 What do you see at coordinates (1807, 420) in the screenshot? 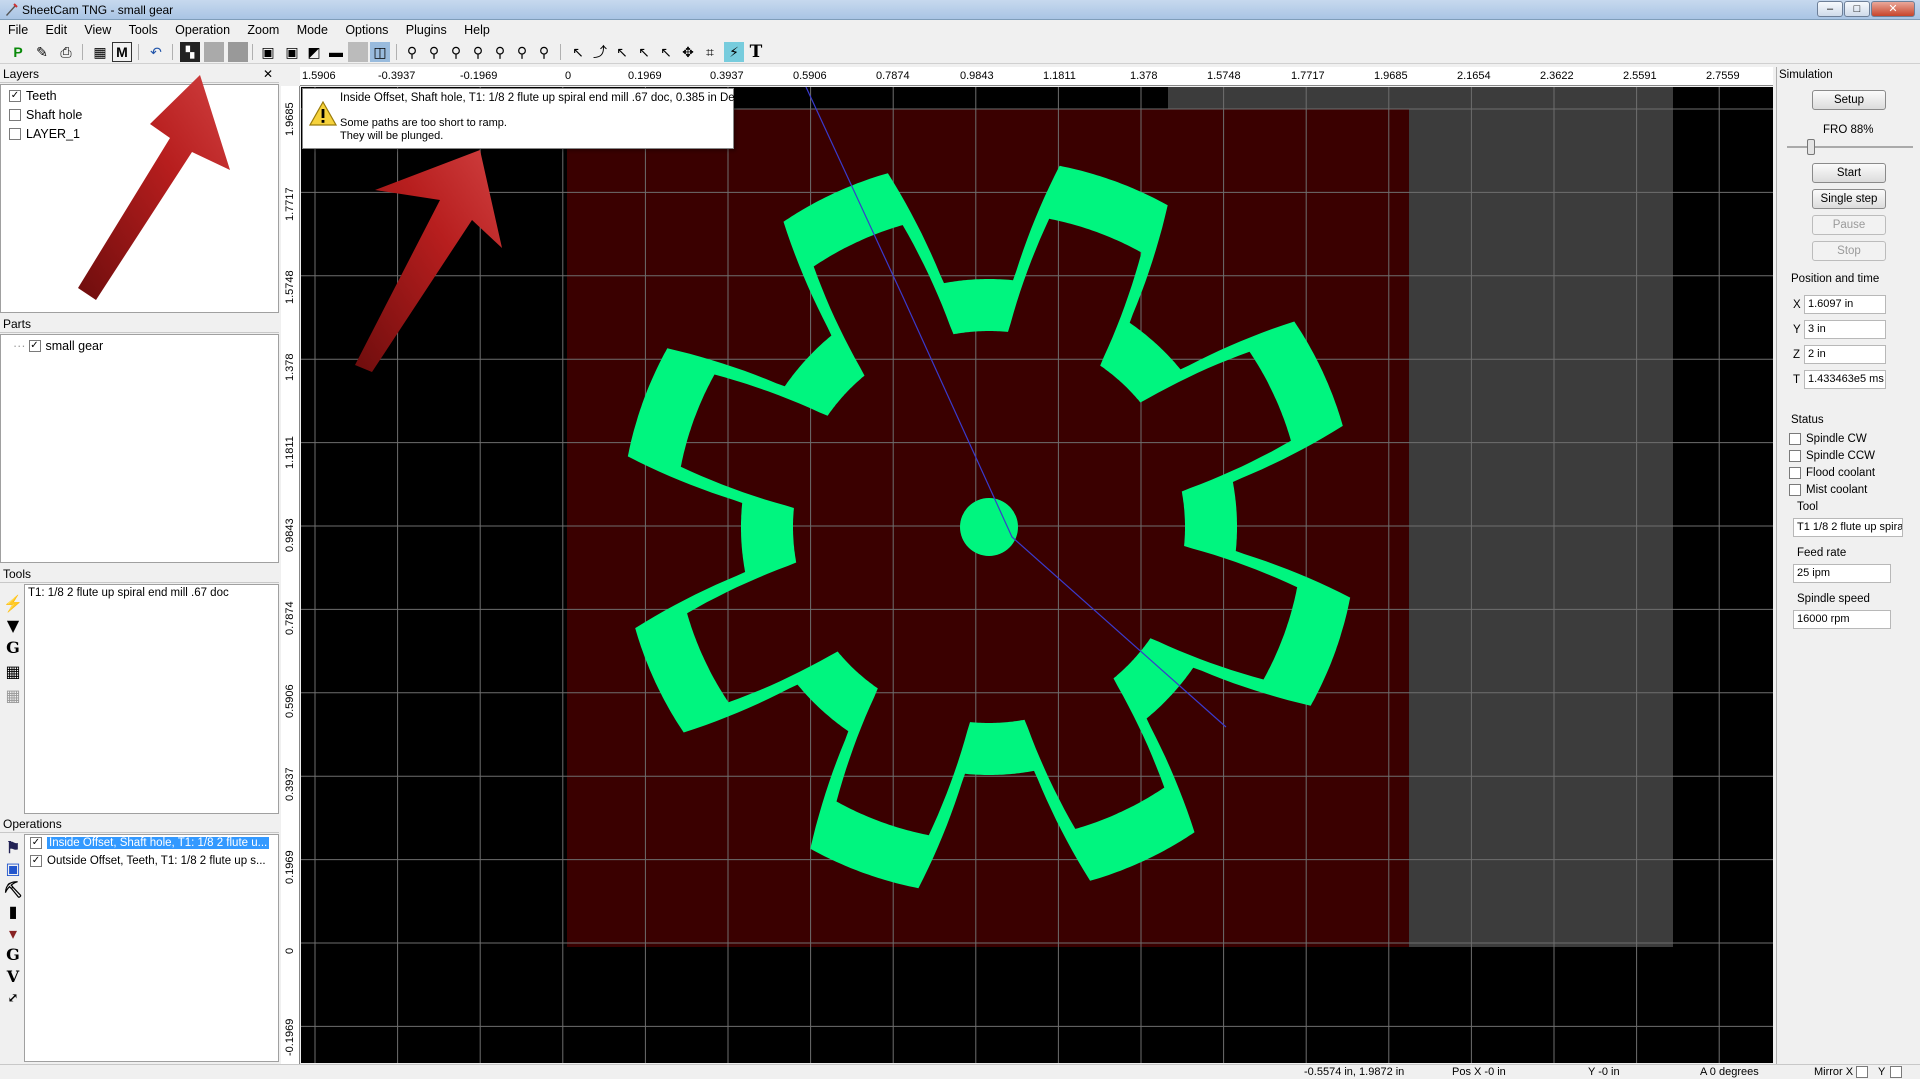
I see `status-title: Status` at bounding box center [1807, 420].